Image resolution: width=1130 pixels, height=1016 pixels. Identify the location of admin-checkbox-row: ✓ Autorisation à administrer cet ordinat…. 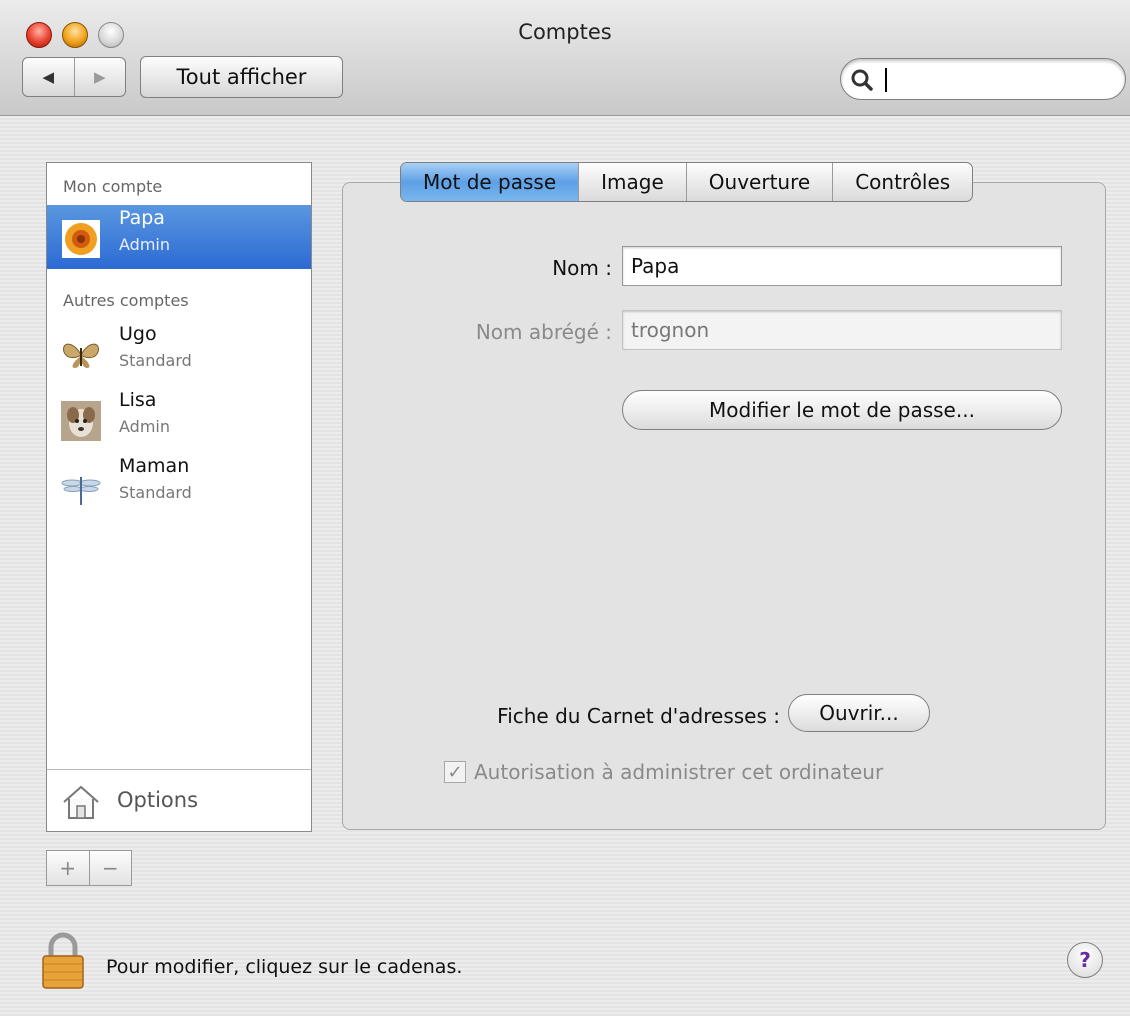
(663, 772).